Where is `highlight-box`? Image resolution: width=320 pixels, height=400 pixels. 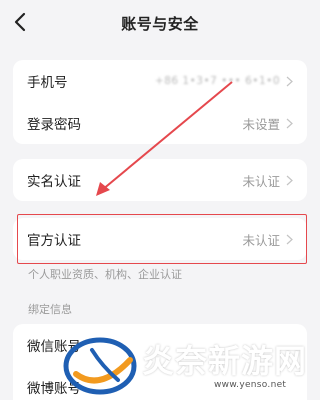 highlight-box is located at coordinates (162, 239).